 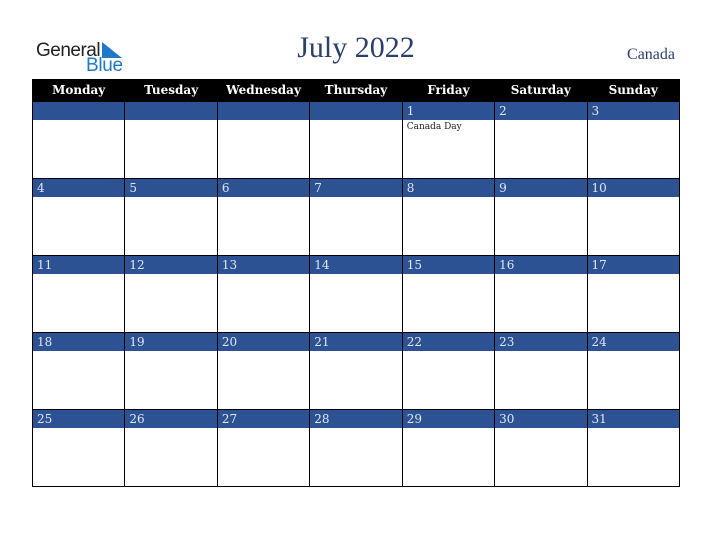 I want to click on day-number: 26, so click(x=171, y=419).